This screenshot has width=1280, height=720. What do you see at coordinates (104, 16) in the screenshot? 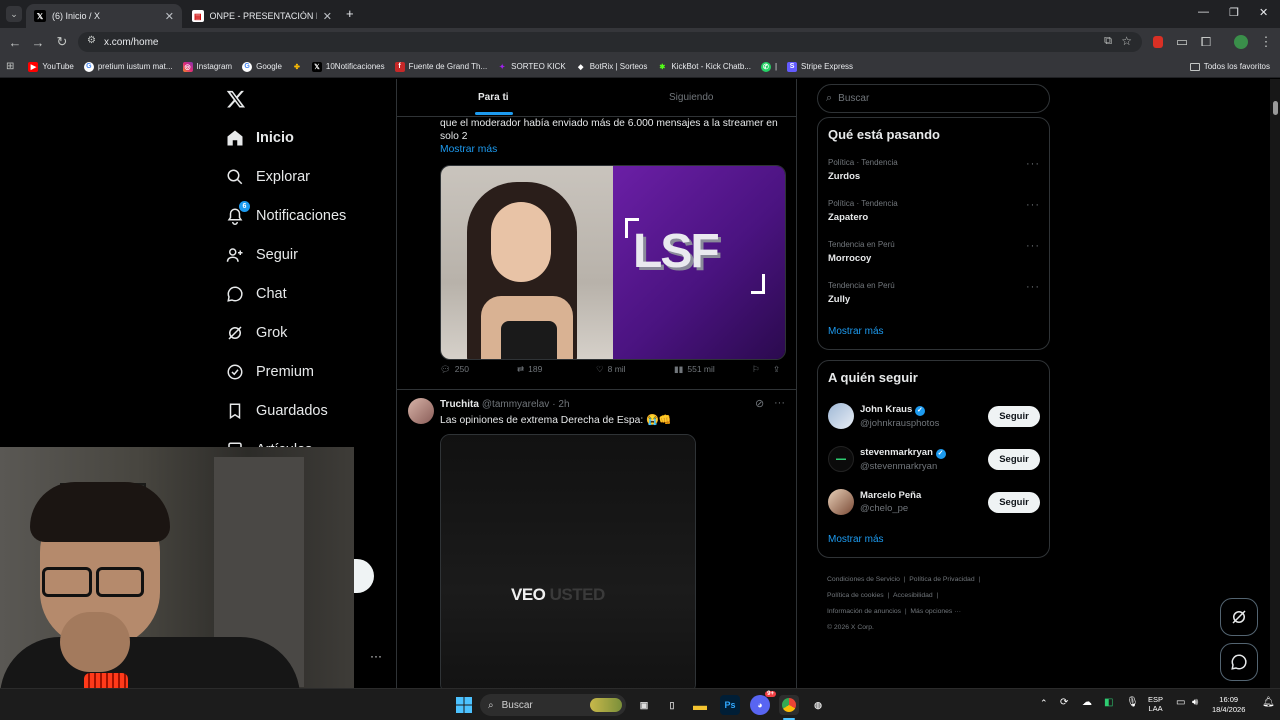
I see `tab-x-home: 𝕏 (6) Inicio / X ✕` at bounding box center [104, 16].